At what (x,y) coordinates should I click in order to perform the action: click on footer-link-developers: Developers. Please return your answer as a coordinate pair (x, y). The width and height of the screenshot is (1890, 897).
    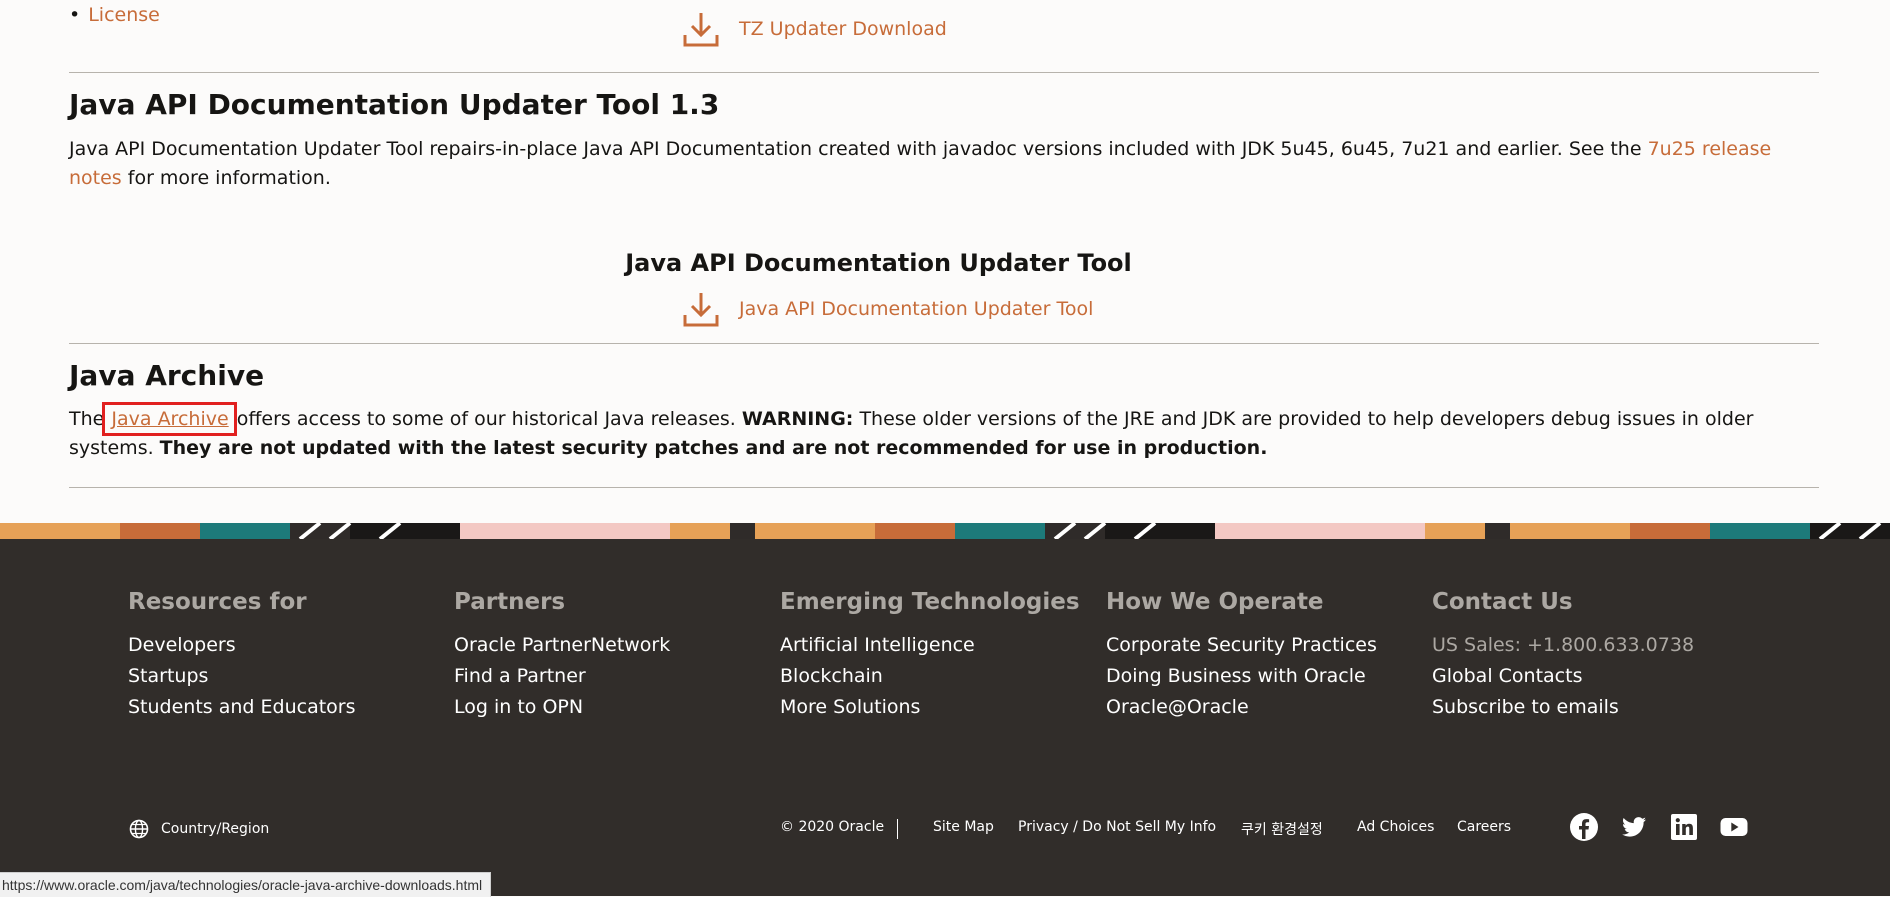
    Looking at the image, I should click on (242, 645).